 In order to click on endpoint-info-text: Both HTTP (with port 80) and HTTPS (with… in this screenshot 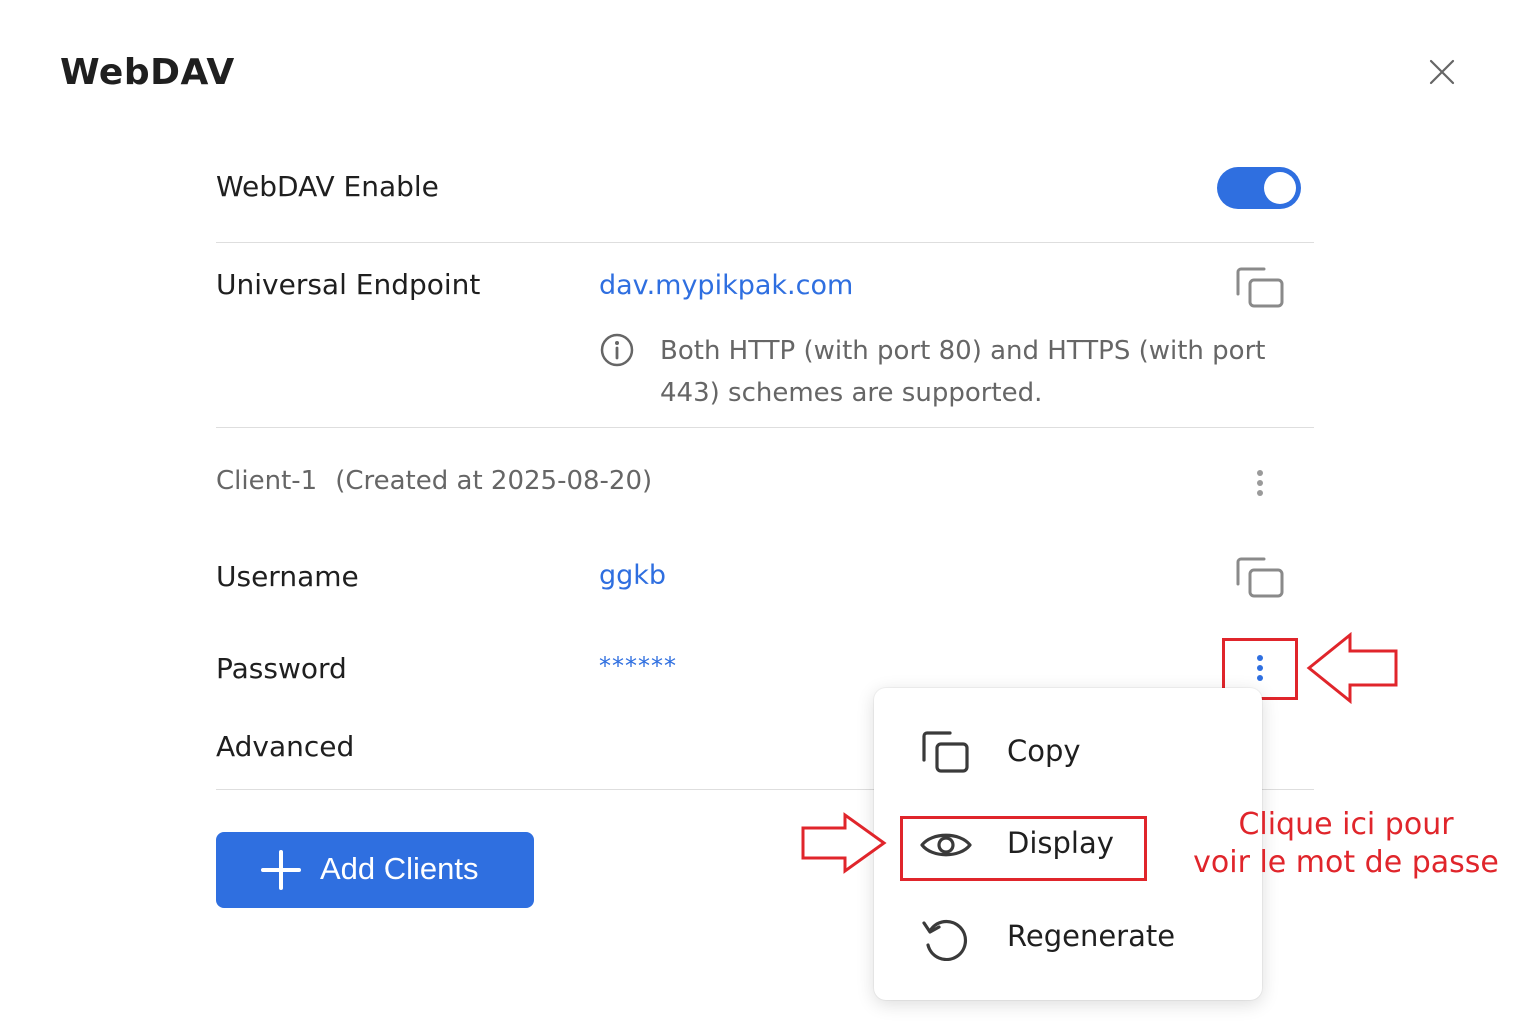, I will do `click(963, 372)`.